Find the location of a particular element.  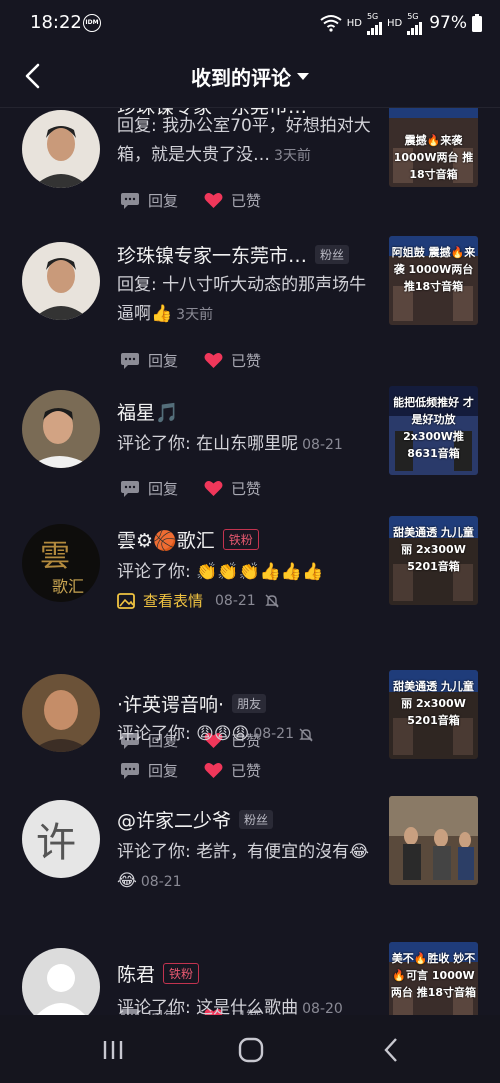

video-thumbnail is located at coordinates (433, 840).